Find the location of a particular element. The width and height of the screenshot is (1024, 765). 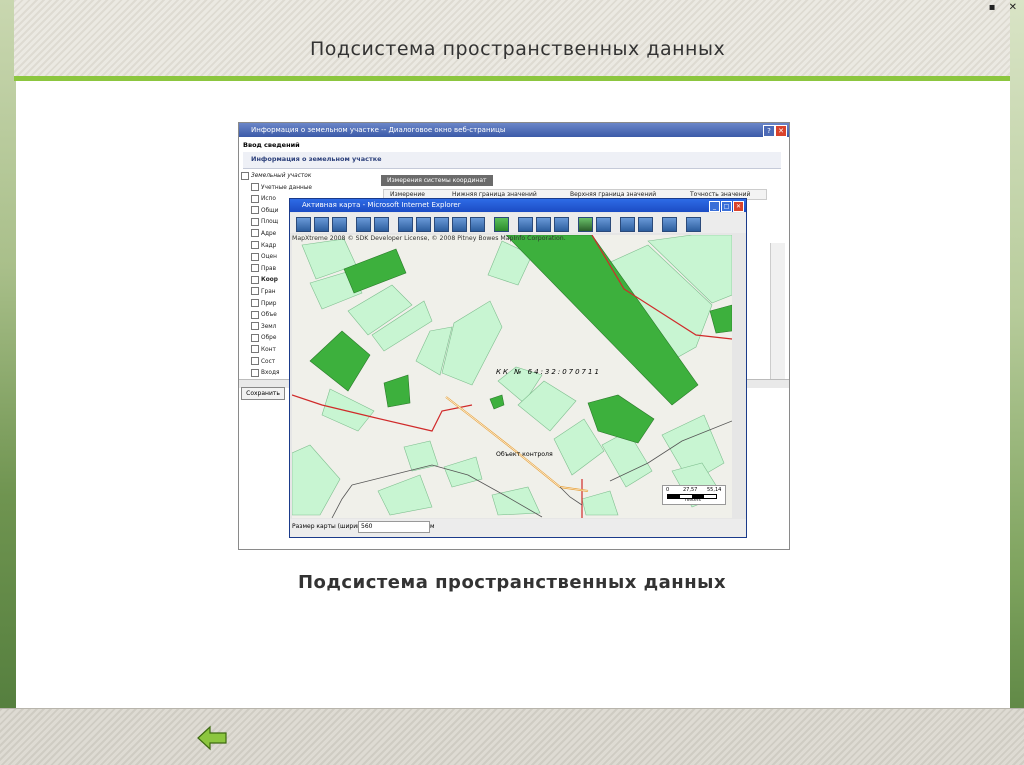

window-controls: ▪ ✕ is located at coordinates (1005, 7).